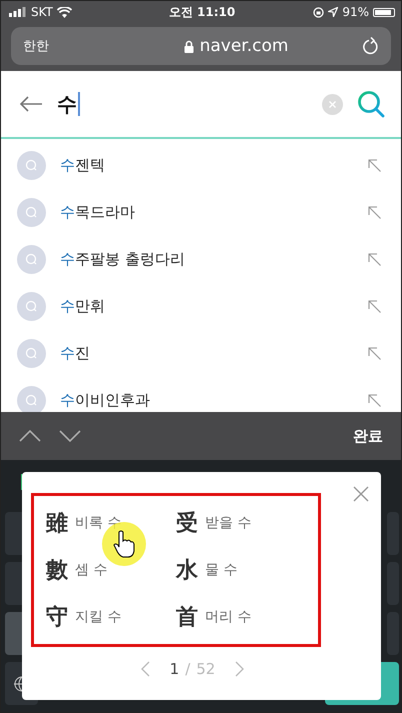  What do you see at coordinates (201, 259) in the screenshot?
I see `suggestion-item: 수주팔봉 출렁다리` at bounding box center [201, 259].